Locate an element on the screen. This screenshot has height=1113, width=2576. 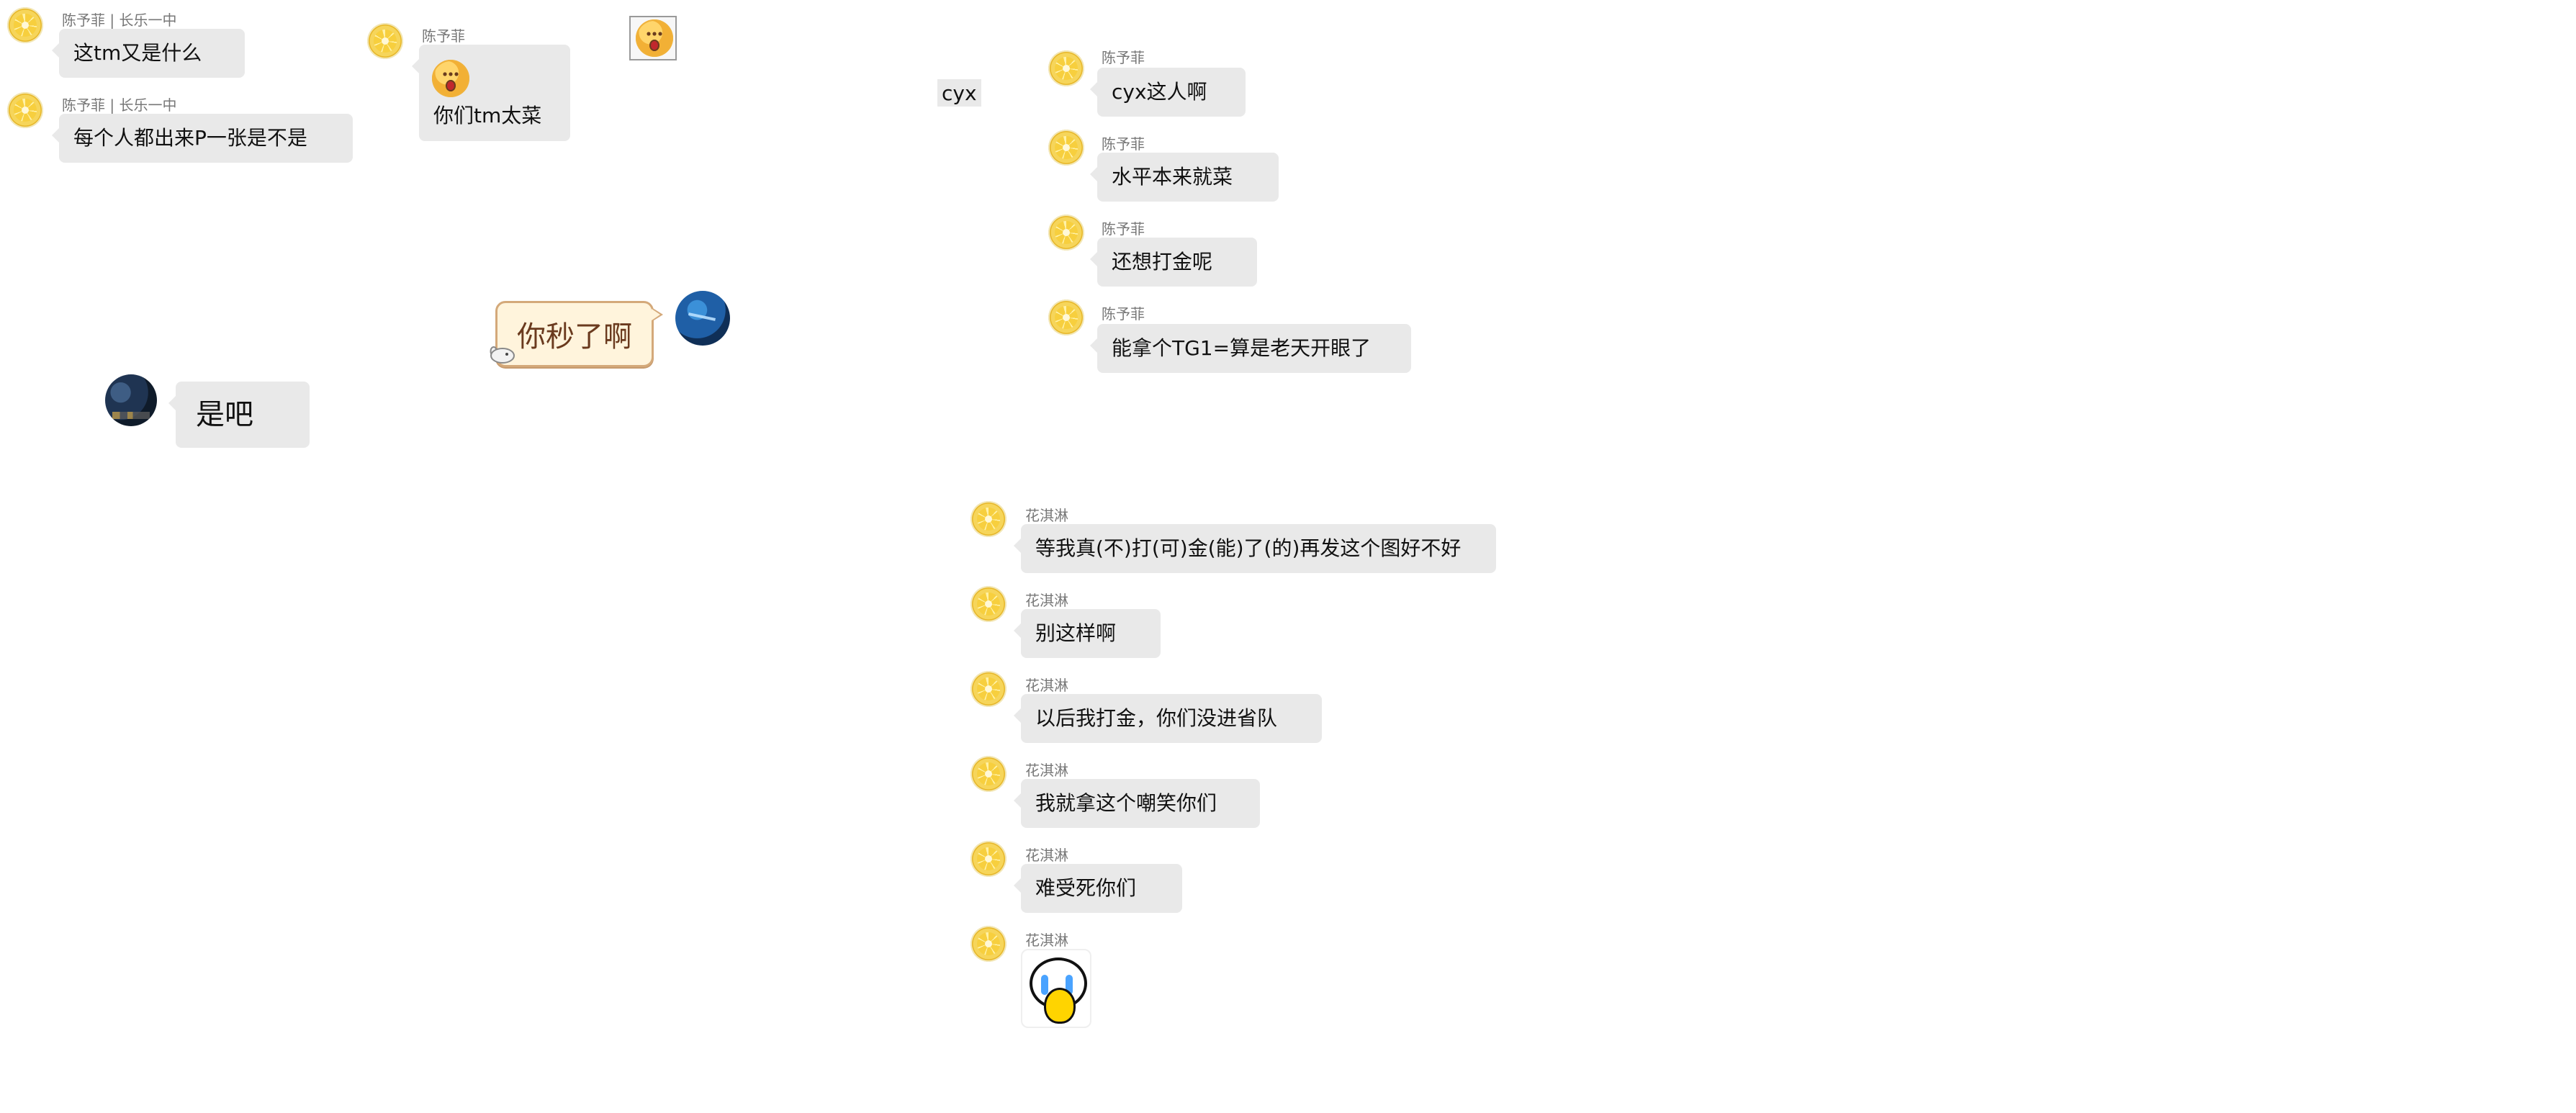
crying-lemon-sticker is located at coordinates (1056, 988).